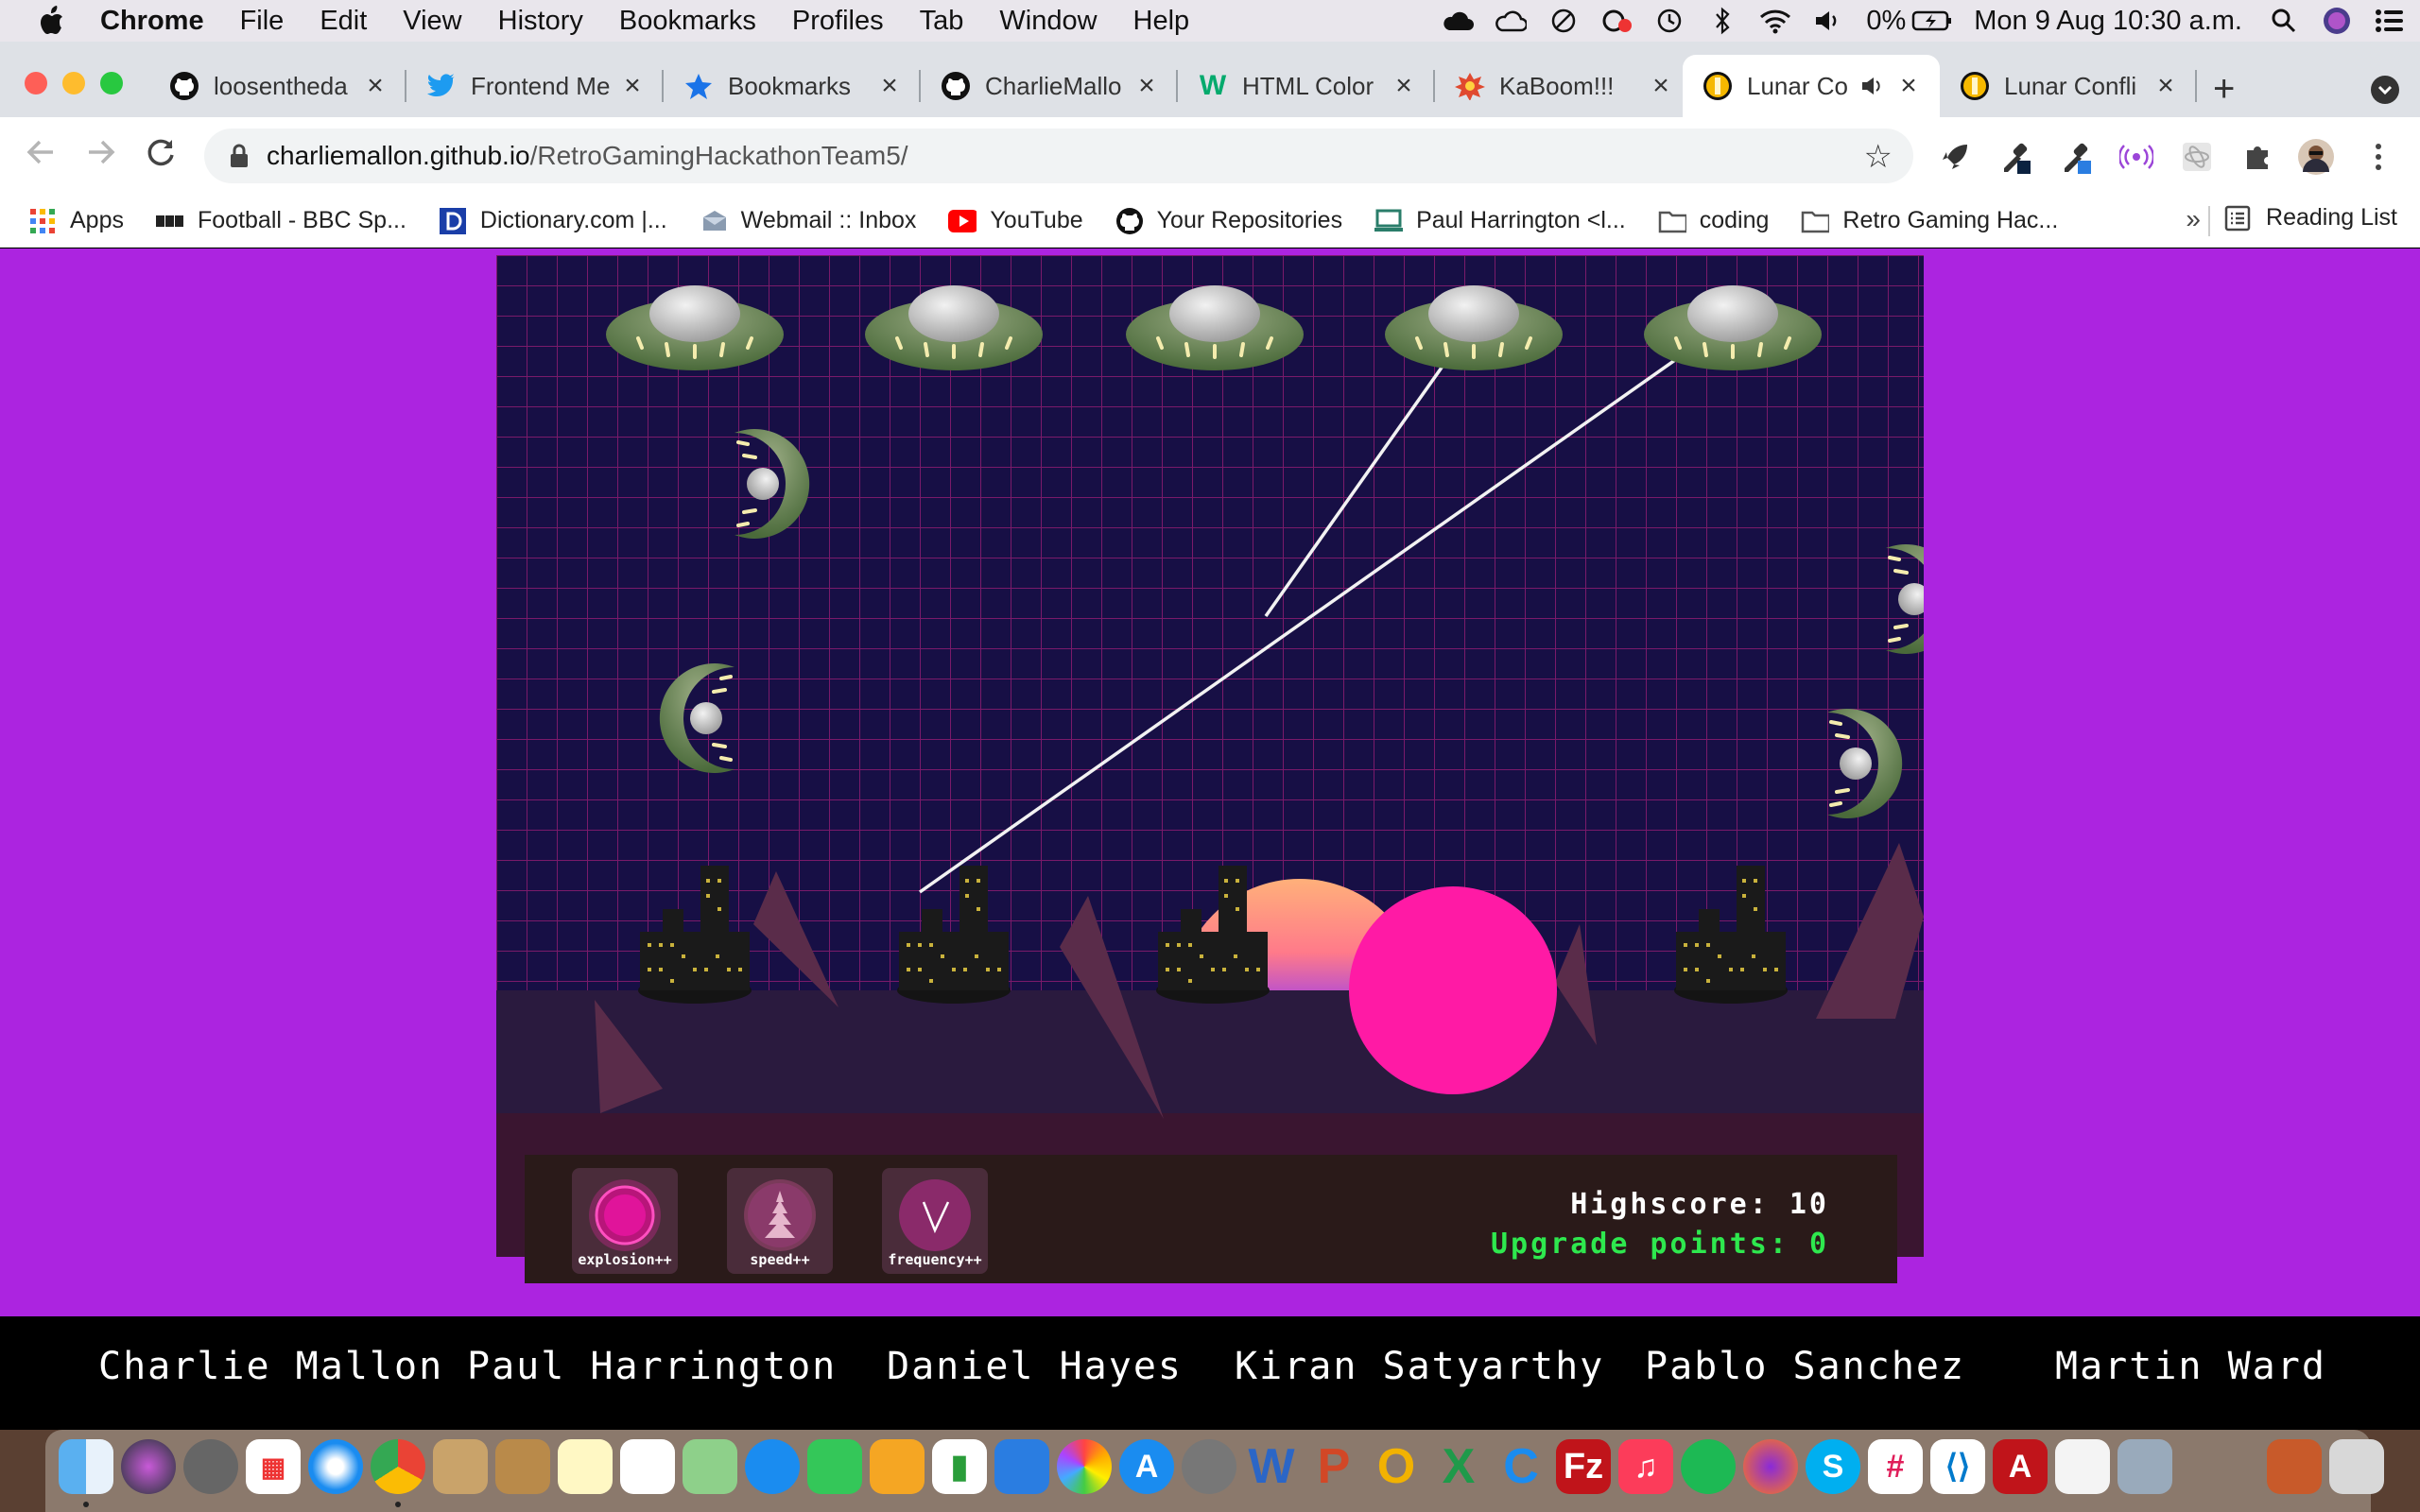 The height and width of the screenshot is (1512, 2420). Describe the element at coordinates (1895, 1466) in the screenshot. I see `slack-icon: #` at that location.